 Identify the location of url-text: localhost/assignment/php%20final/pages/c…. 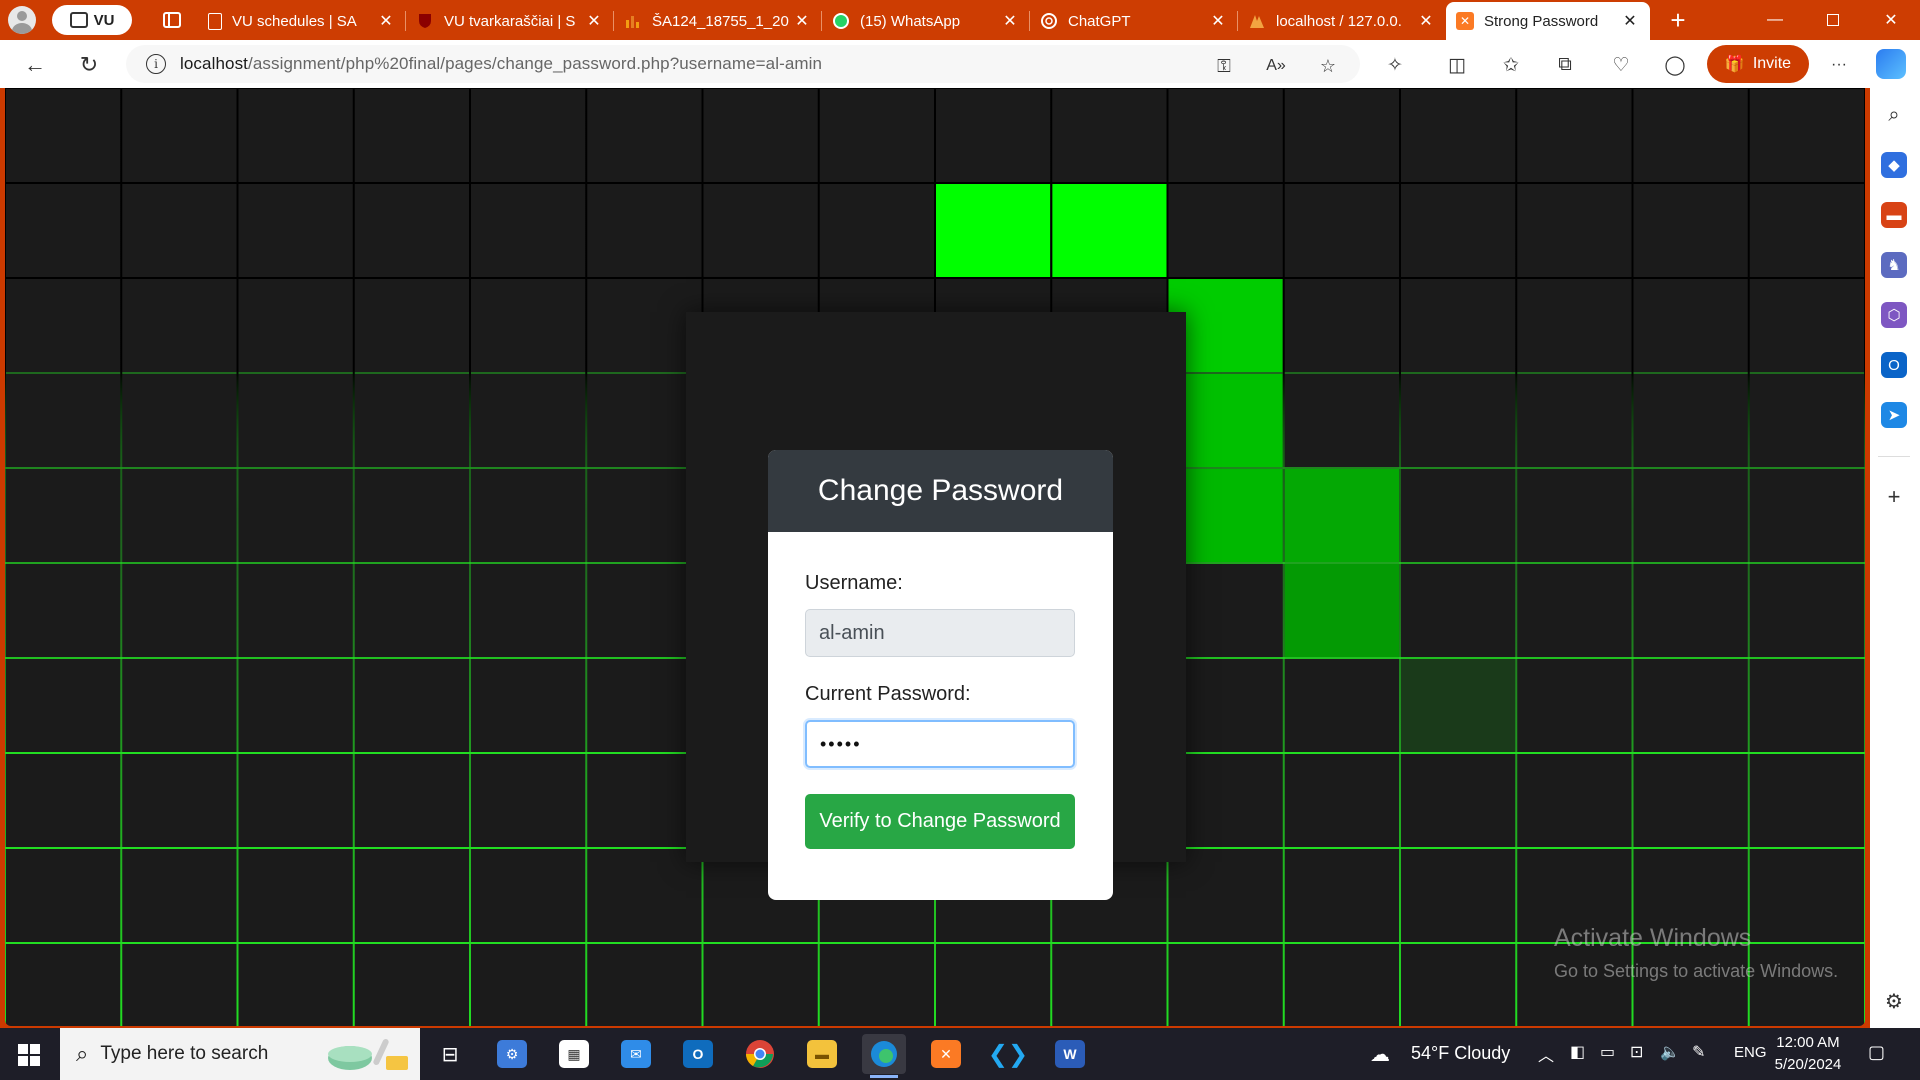
(501, 64).